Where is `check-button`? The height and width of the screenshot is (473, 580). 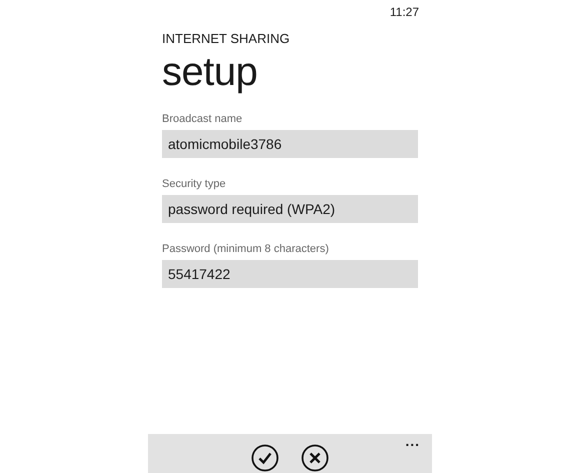 check-button is located at coordinates (265, 458).